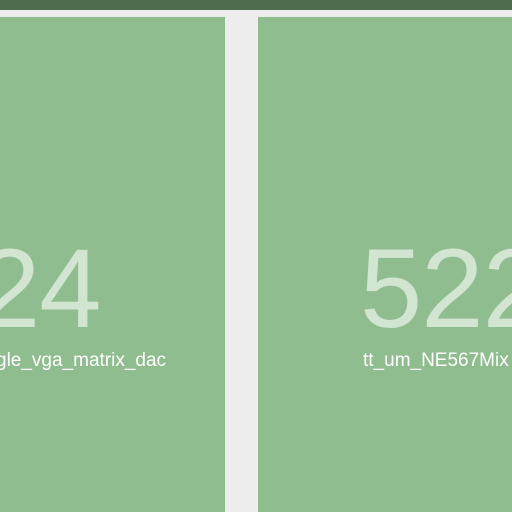 This screenshot has height=512, width=512. Describe the element at coordinates (256, 13) in the screenshot. I see `header-gap` at that location.